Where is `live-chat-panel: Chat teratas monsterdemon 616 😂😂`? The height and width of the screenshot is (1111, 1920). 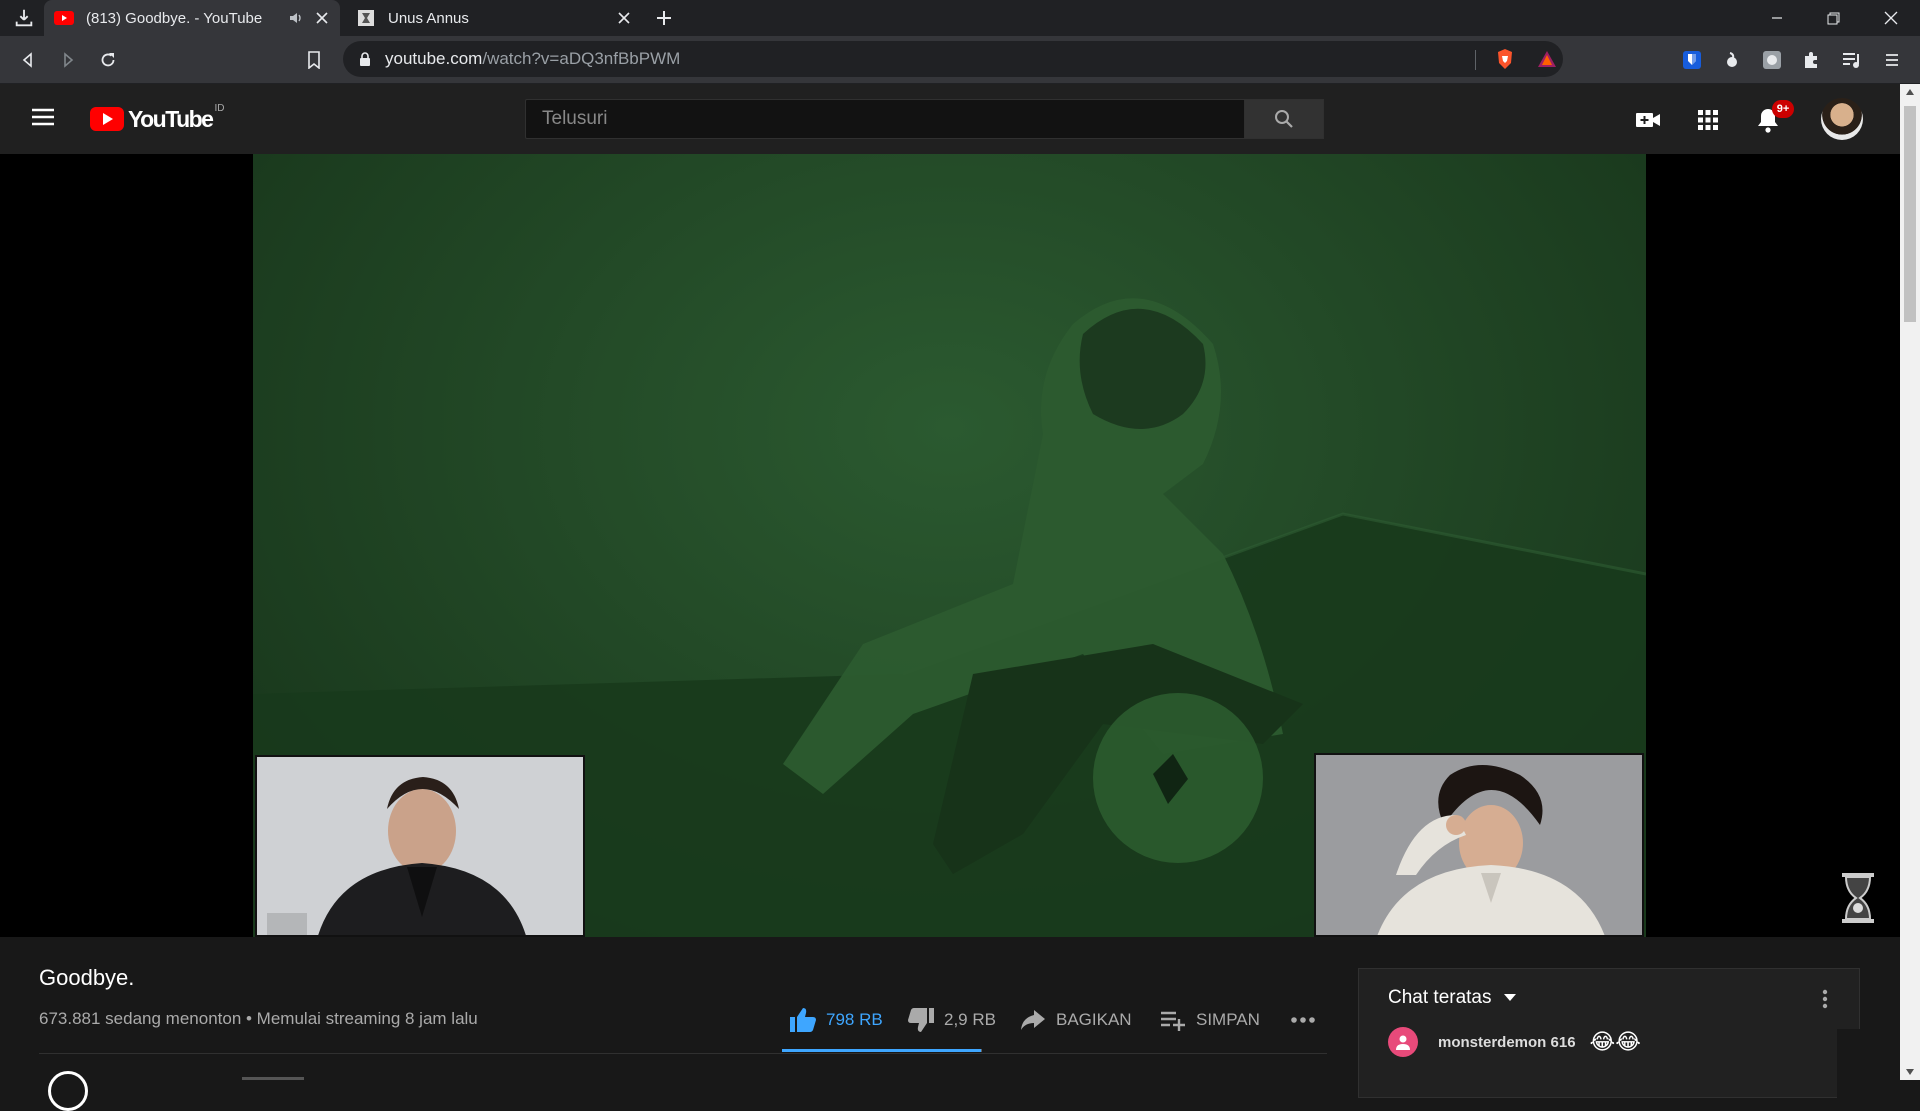 live-chat-panel: Chat teratas monsterdemon 616 😂😂 is located at coordinates (1609, 1033).